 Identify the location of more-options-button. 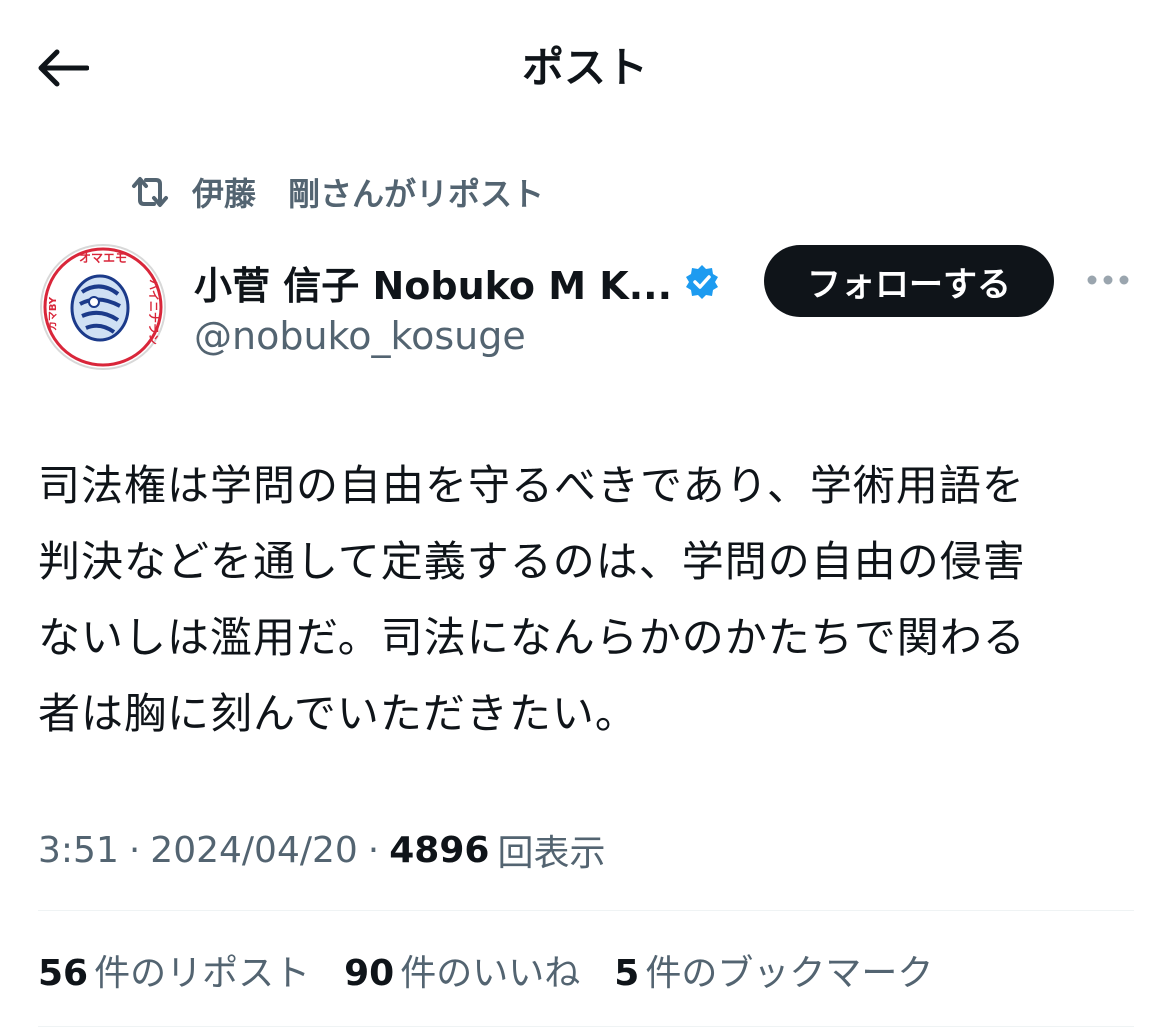
(1108, 280).